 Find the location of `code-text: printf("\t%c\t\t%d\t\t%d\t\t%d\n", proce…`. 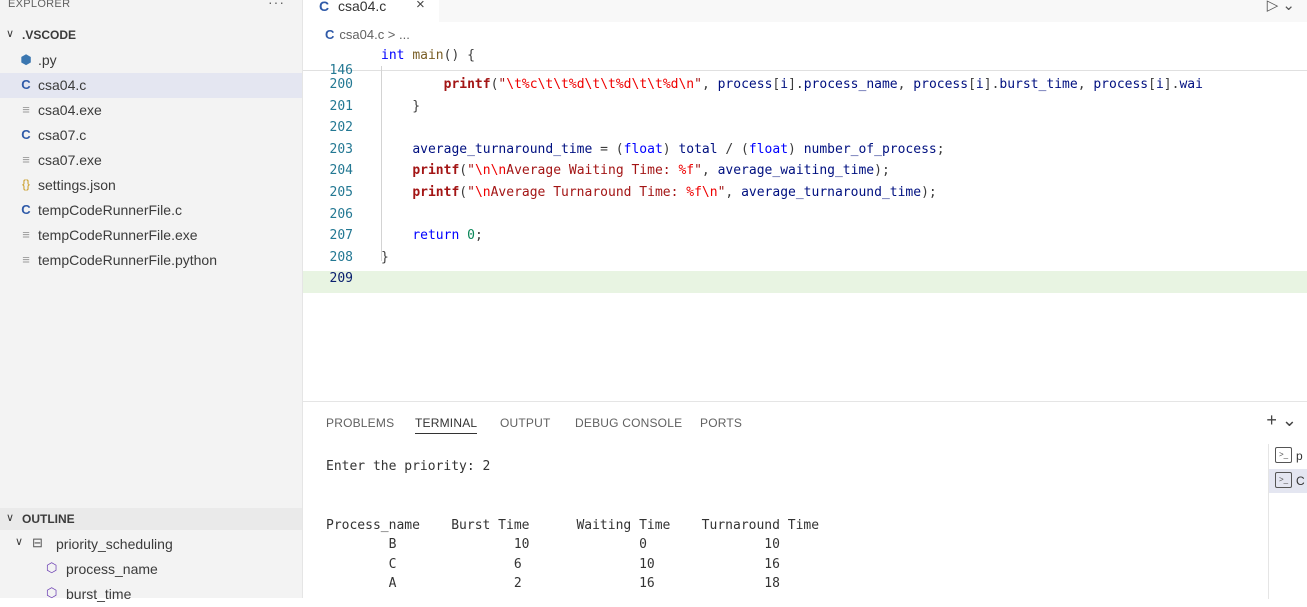

code-text: printf("\t%c\t\t%d\t\t%d\t\t%d\n", proce… is located at coordinates (823, 84).